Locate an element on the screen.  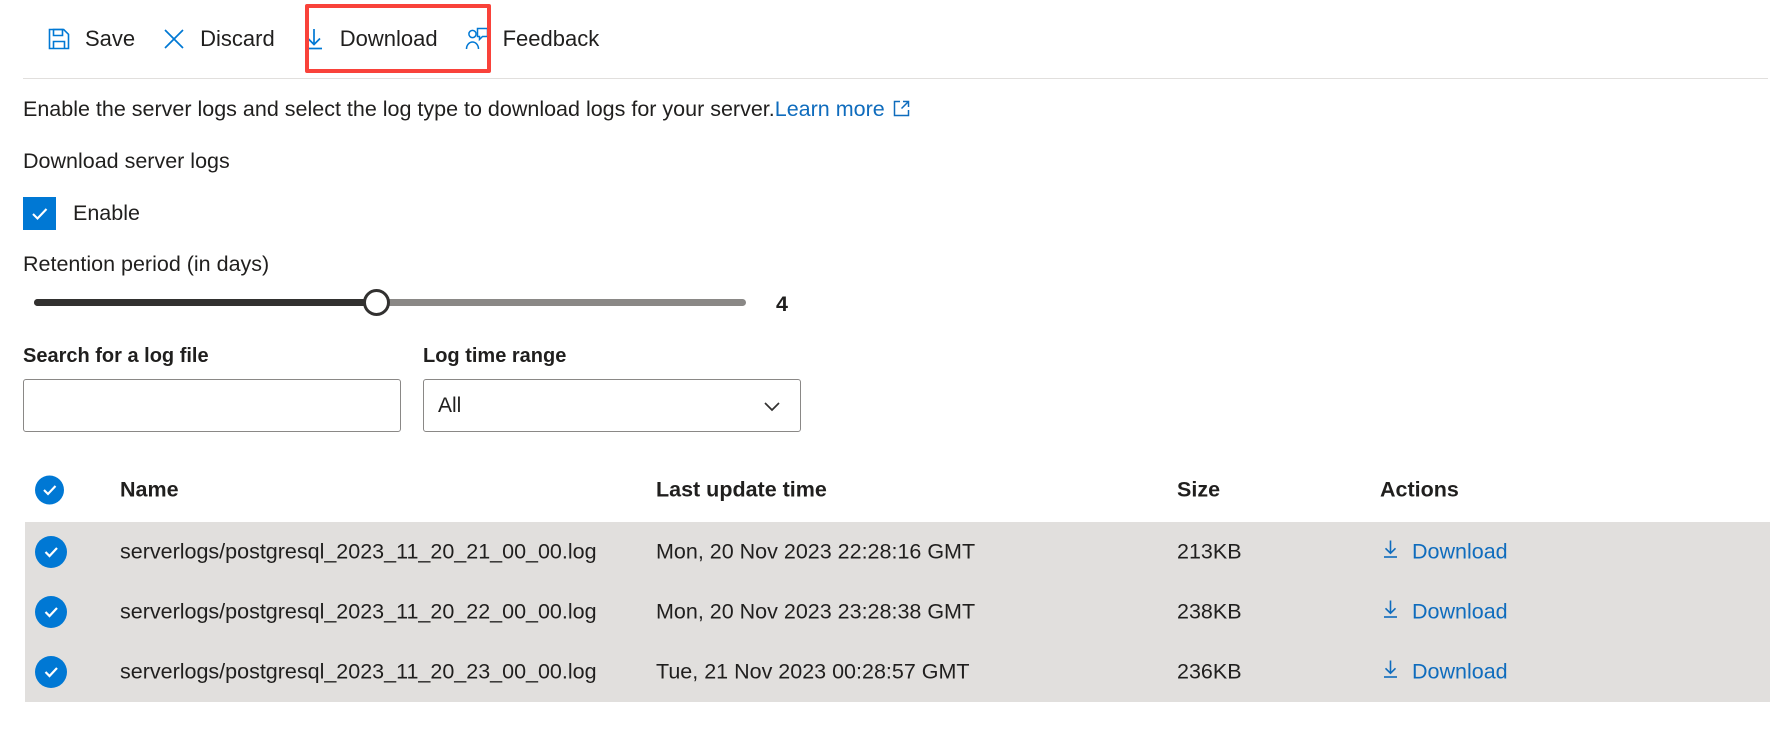
slider-fill is located at coordinates (206, 302).